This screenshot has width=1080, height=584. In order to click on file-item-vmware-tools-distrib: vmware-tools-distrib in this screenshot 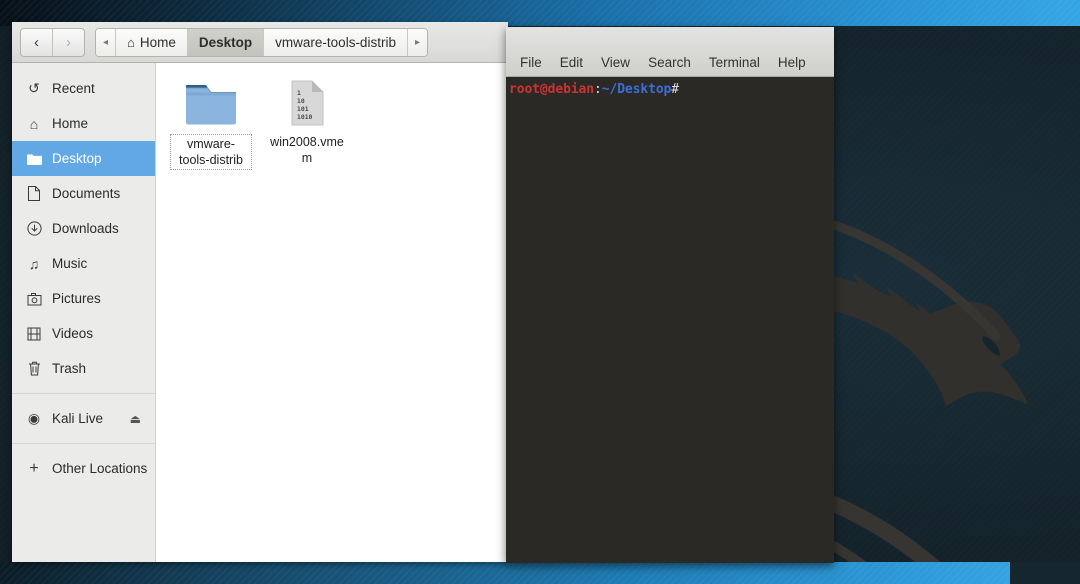, I will do `click(211, 122)`.